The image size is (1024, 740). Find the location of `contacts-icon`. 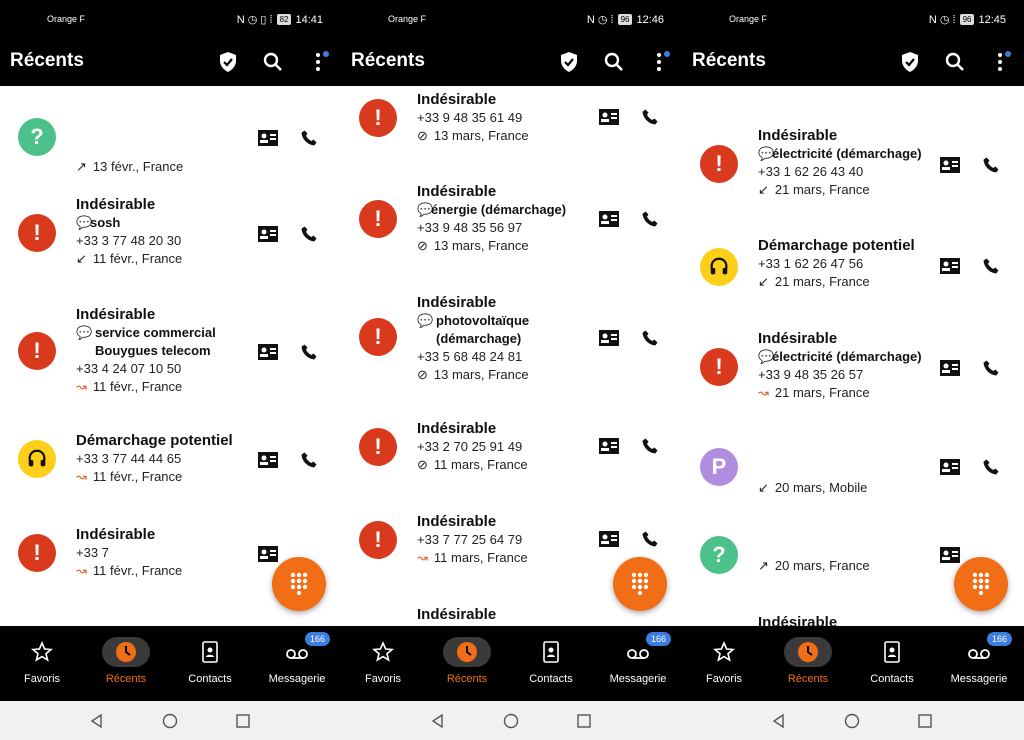

contacts-icon is located at coordinates (892, 652).